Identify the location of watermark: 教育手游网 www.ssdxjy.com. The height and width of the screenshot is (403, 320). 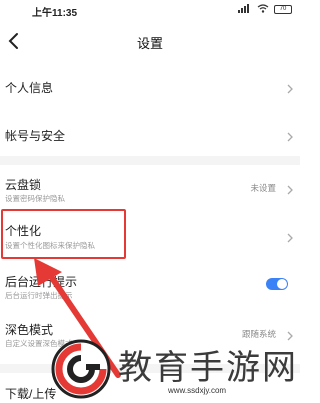
(175, 370).